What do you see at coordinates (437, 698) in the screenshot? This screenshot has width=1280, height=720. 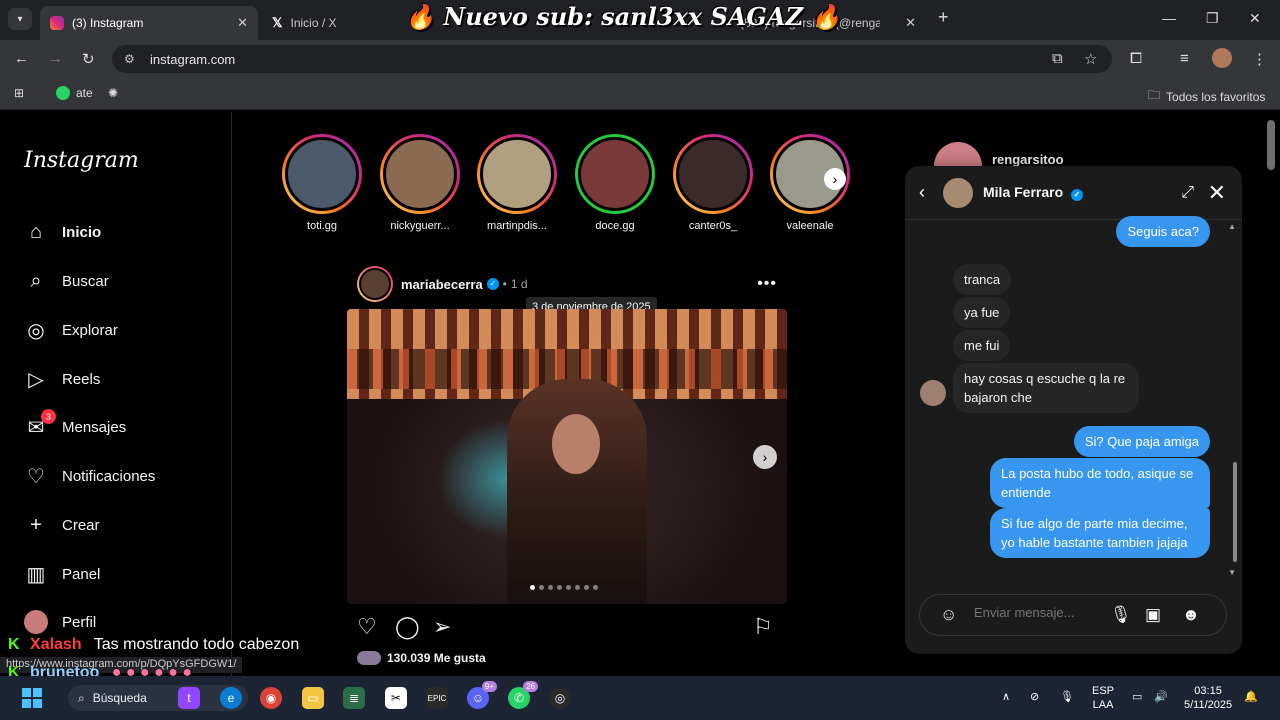 I see `epic-games-icon: EPIC` at bounding box center [437, 698].